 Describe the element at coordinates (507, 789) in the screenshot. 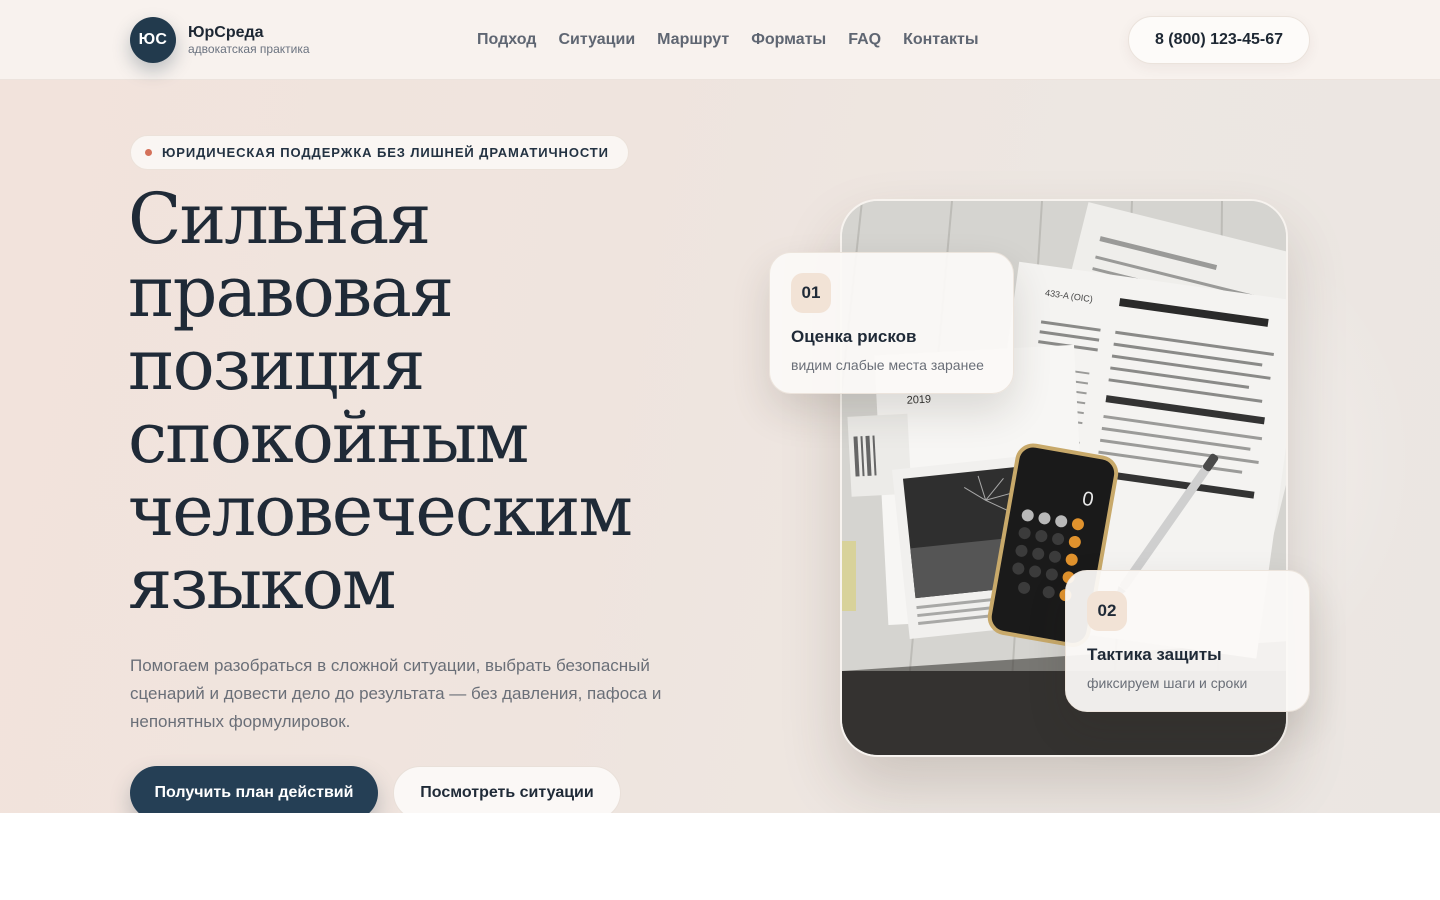

I see `view-situations-button: Посмотреть ситуации` at that location.